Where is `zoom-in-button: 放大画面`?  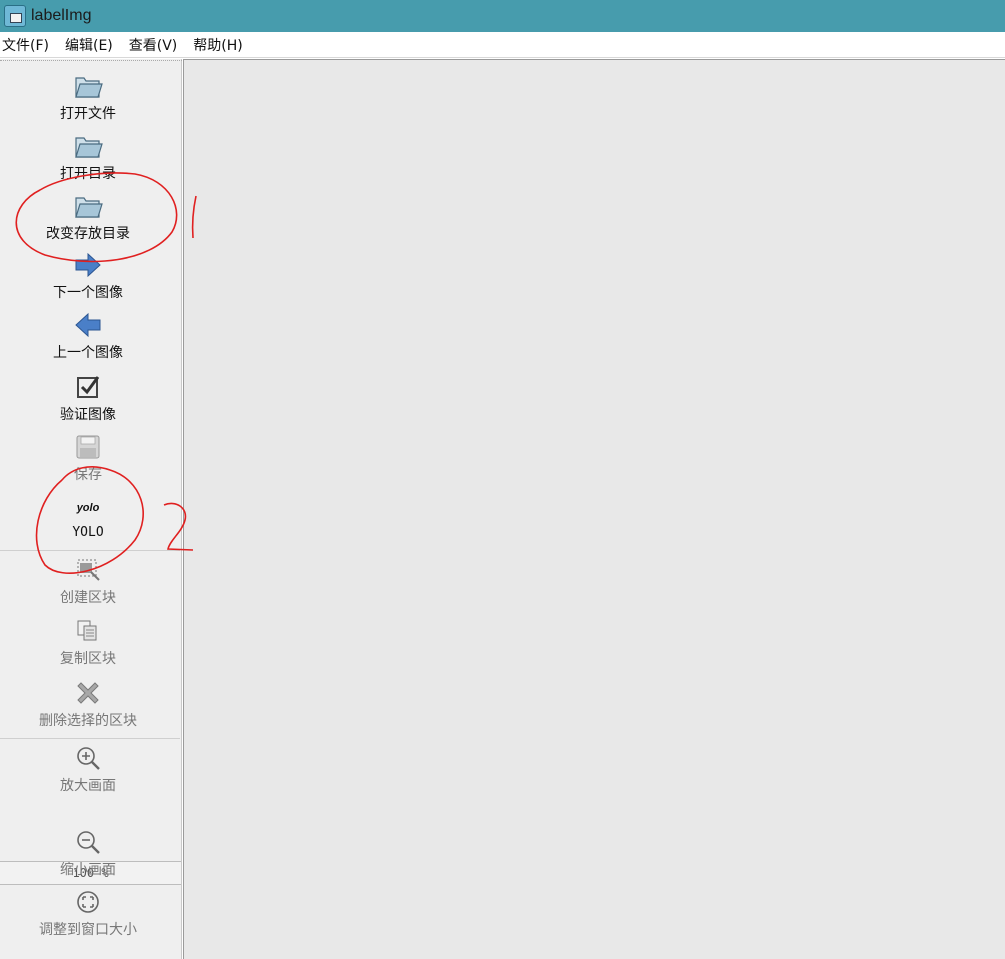 zoom-in-button: 放大画面 is located at coordinates (88, 769).